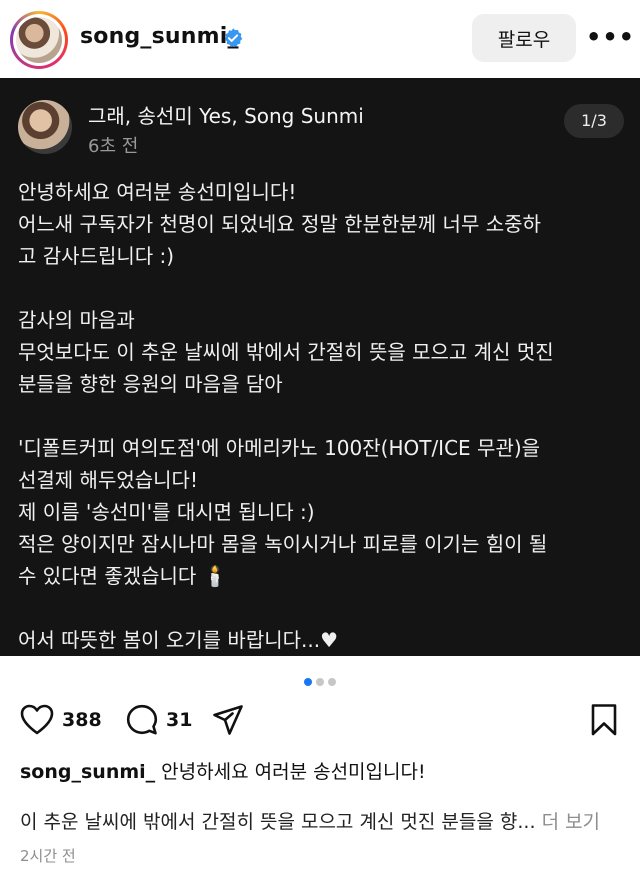 The image size is (640, 891). What do you see at coordinates (113, 146) in the screenshot?
I see `post-time: 6초 전` at bounding box center [113, 146].